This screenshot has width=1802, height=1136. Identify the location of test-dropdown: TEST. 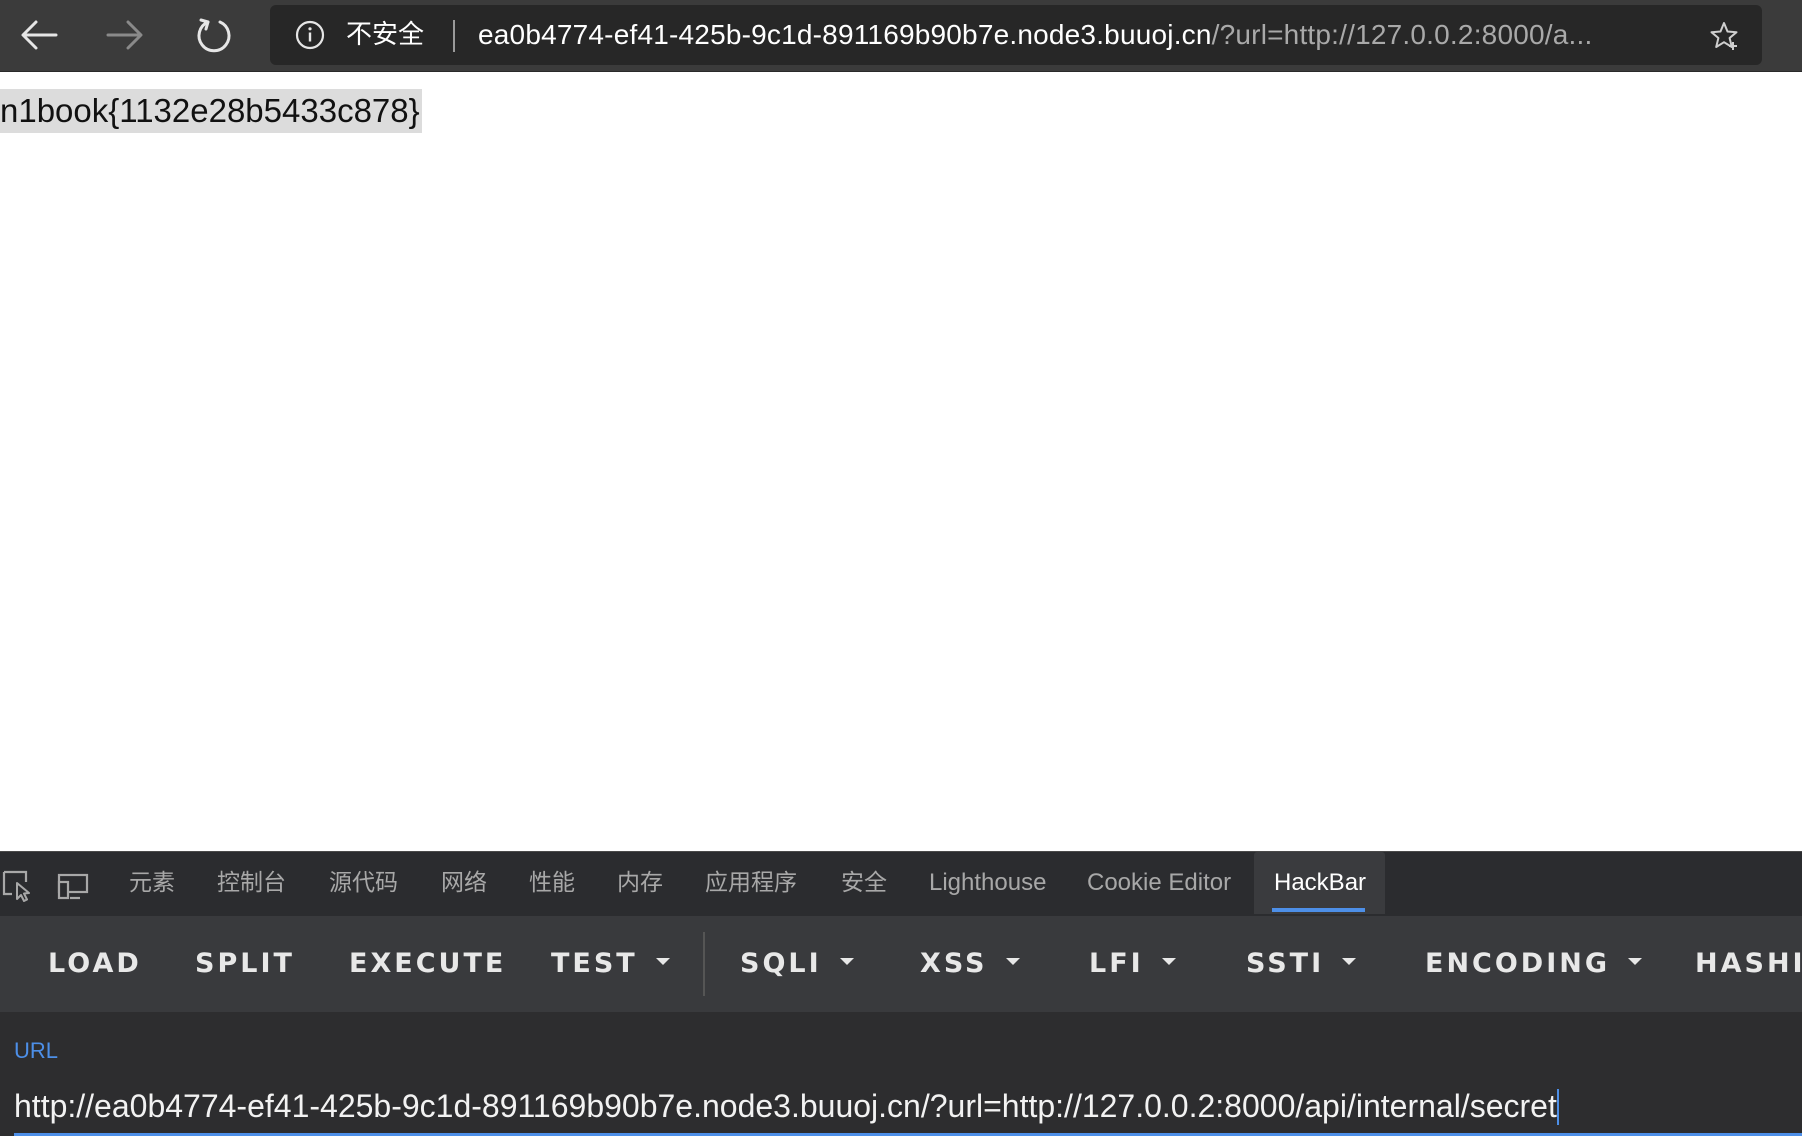
(610, 964).